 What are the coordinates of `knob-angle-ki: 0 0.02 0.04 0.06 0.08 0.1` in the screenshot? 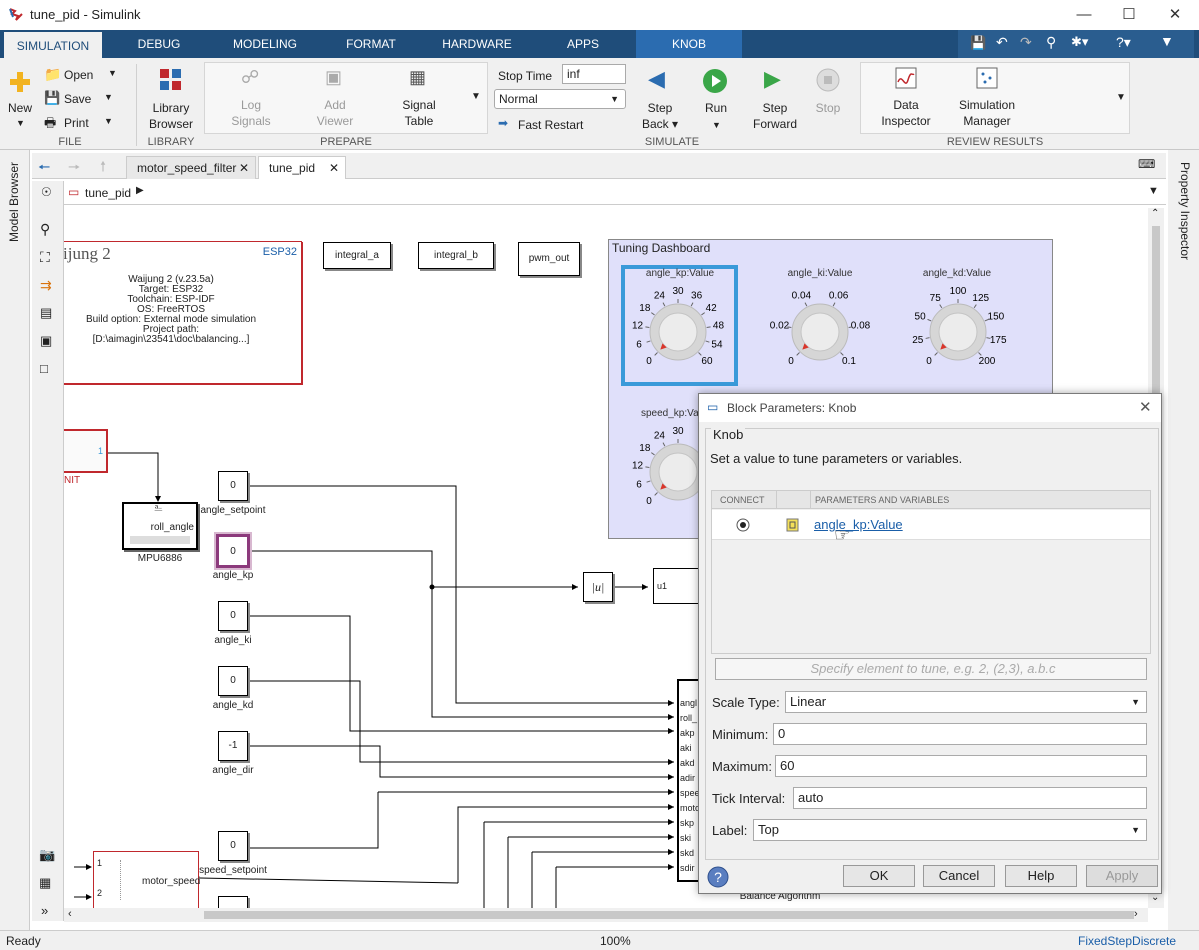 It's located at (820, 332).